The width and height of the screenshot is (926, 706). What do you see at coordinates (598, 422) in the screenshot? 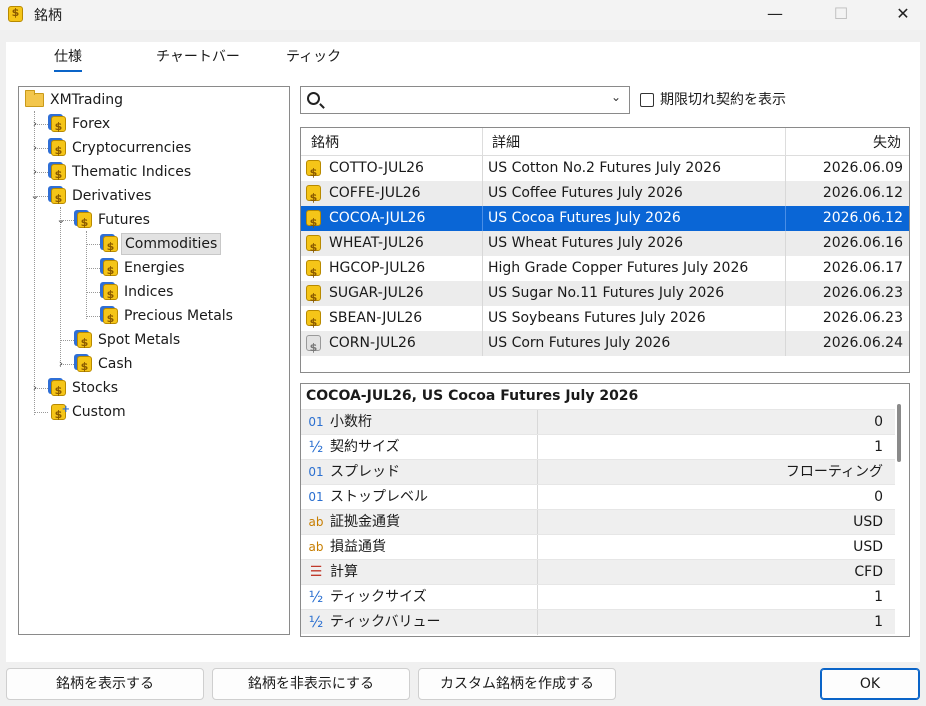
I see `spec-row: 01 小数桁 0` at bounding box center [598, 422].